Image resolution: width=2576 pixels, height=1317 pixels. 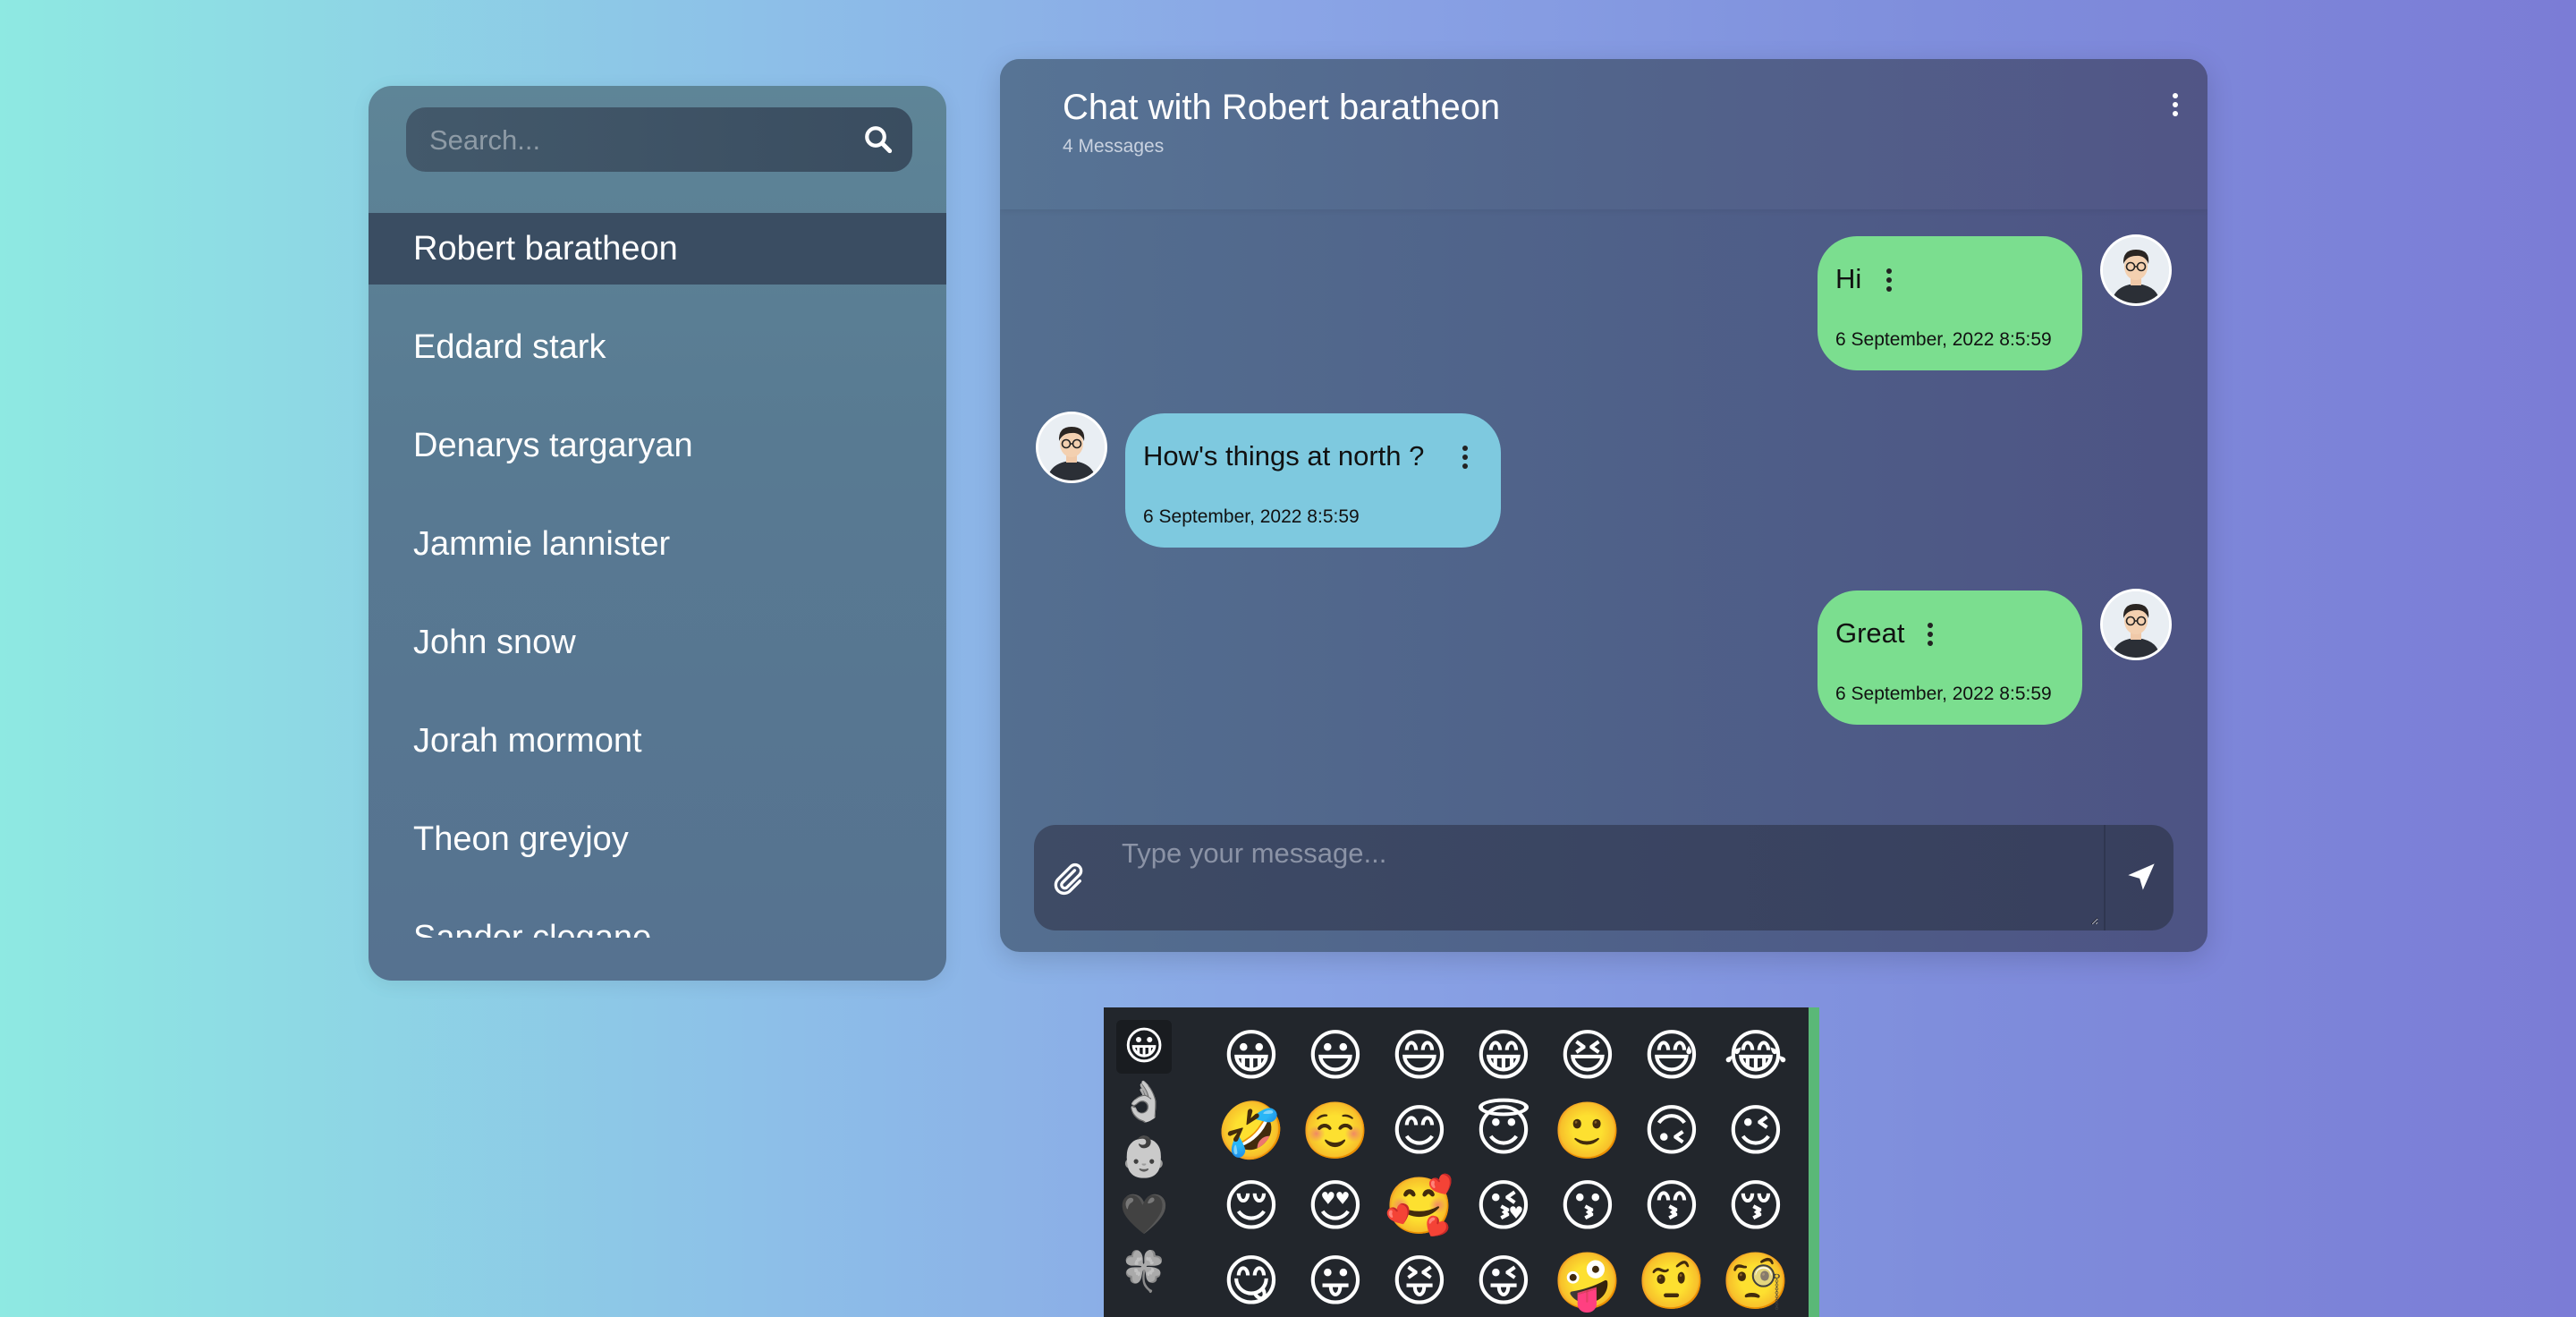 What do you see at coordinates (1756, 1055) in the screenshot?
I see `emoji-option: 😂` at bounding box center [1756, 1055].